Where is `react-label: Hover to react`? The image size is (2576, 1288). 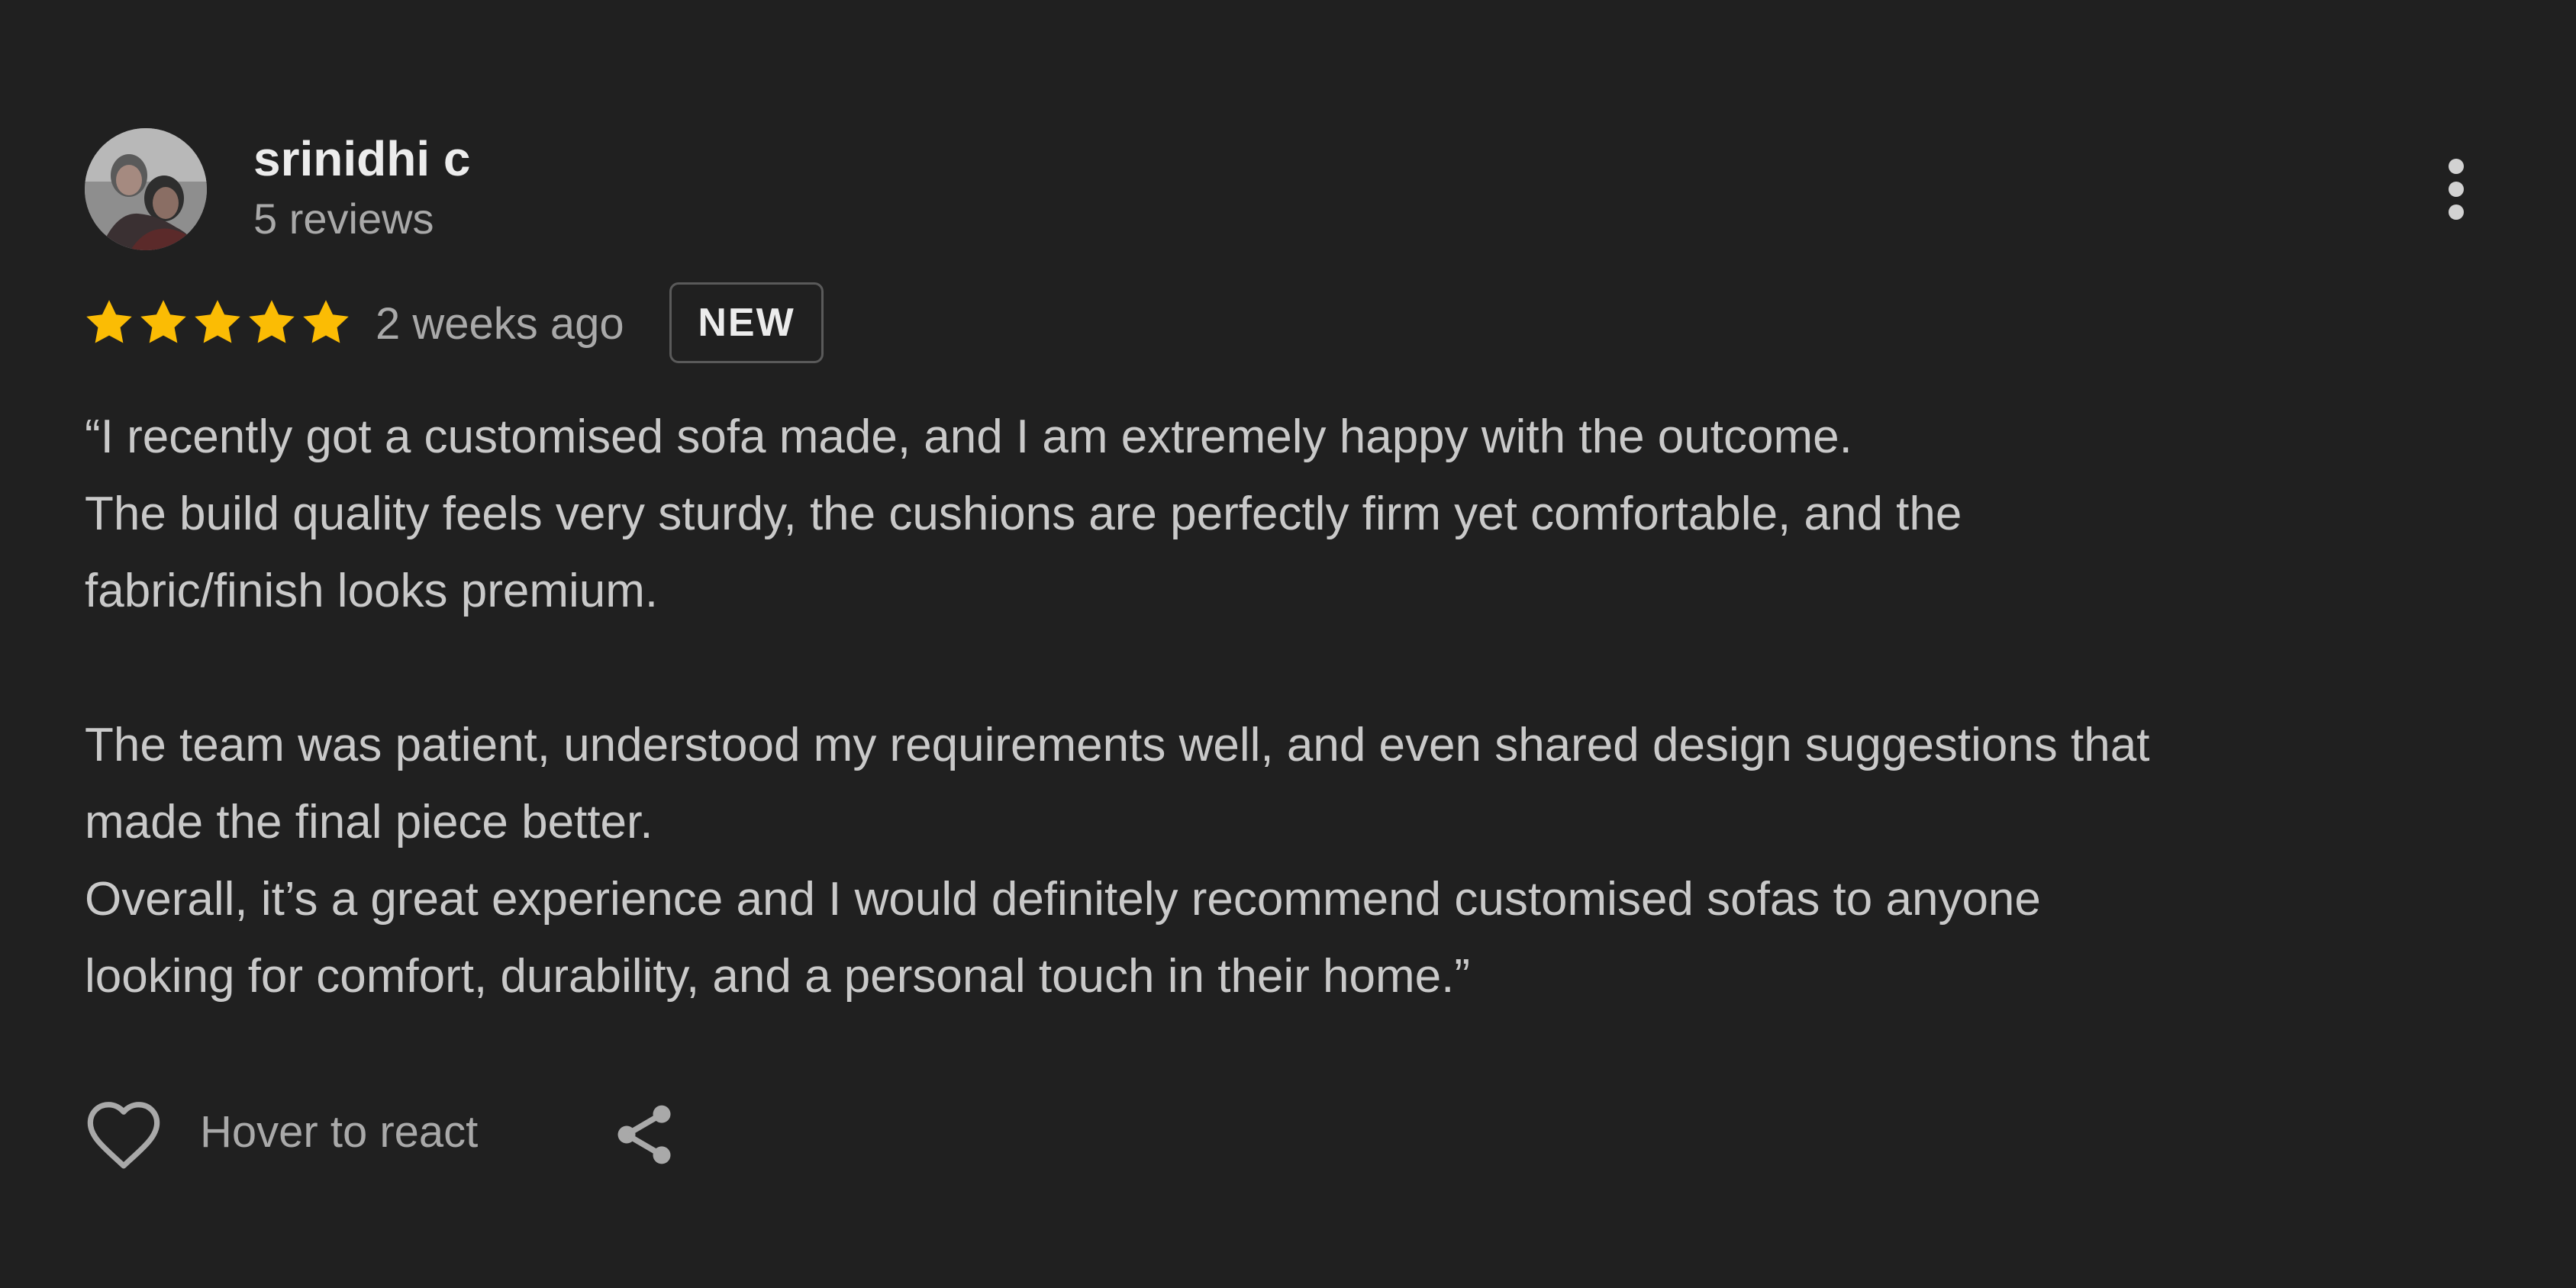
react-label: Hover to react is located at coordinates (340, 1132).